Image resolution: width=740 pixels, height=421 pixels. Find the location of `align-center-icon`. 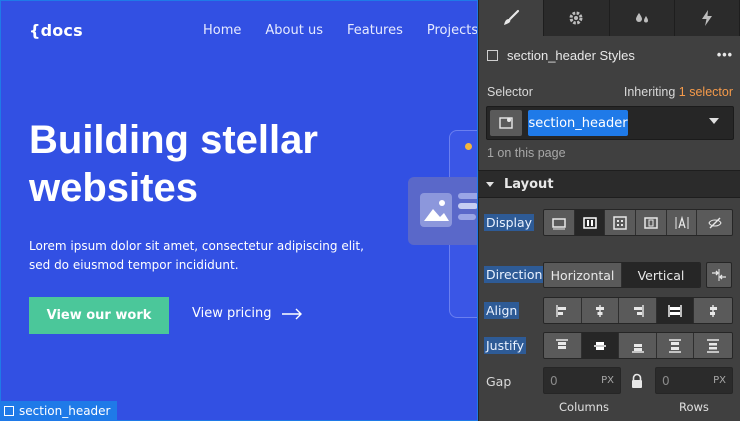

align-center-icon is located at coordinates (599, 310).